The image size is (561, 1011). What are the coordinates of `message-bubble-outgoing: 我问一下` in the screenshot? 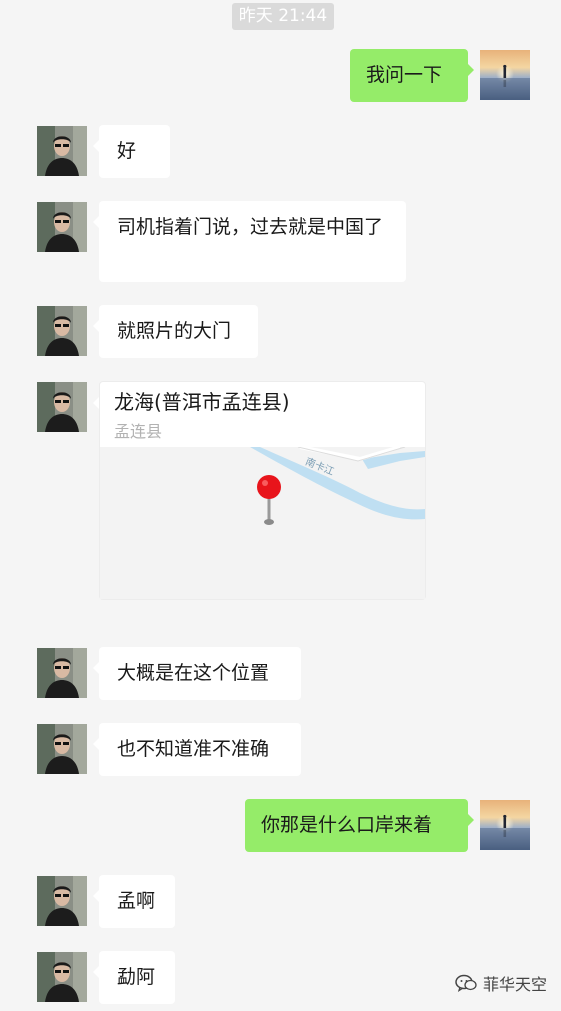 It's located at (412, 75).